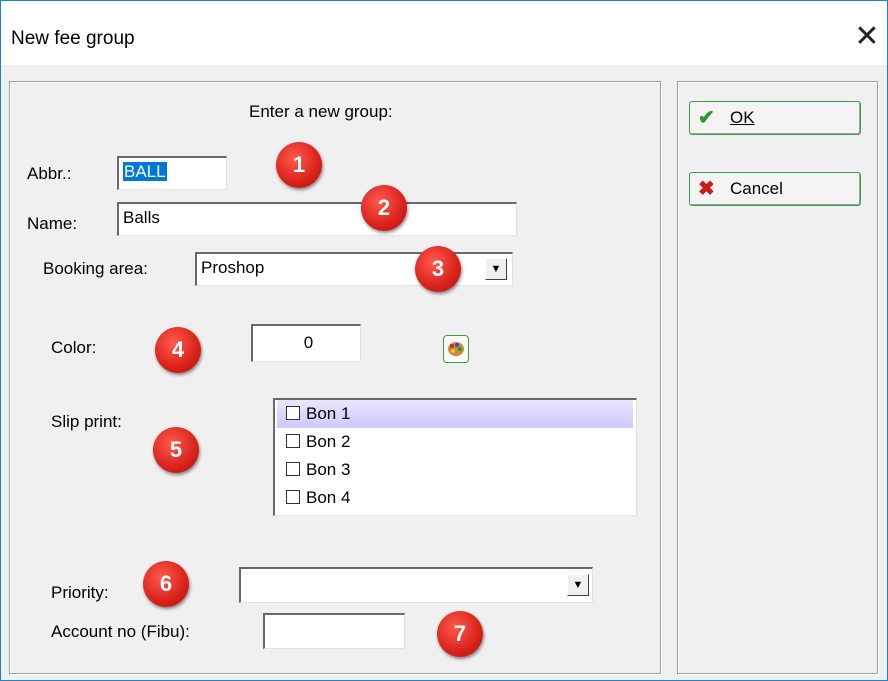 This screenshot has width=888, height=681. I want to click on x-icon: ✖, so click(706, 189).